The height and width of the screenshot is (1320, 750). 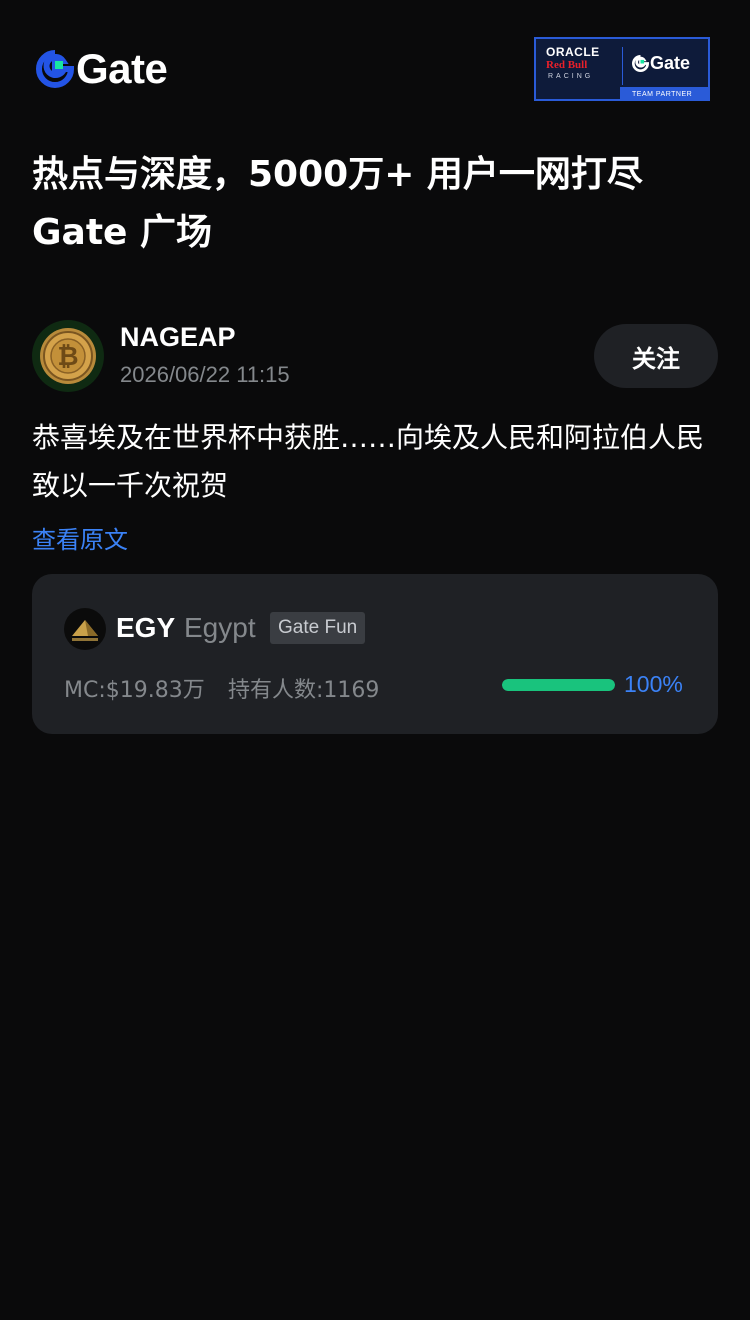 I want to click on token-holders: 持有人数:1169, so click(x=304, y=690).